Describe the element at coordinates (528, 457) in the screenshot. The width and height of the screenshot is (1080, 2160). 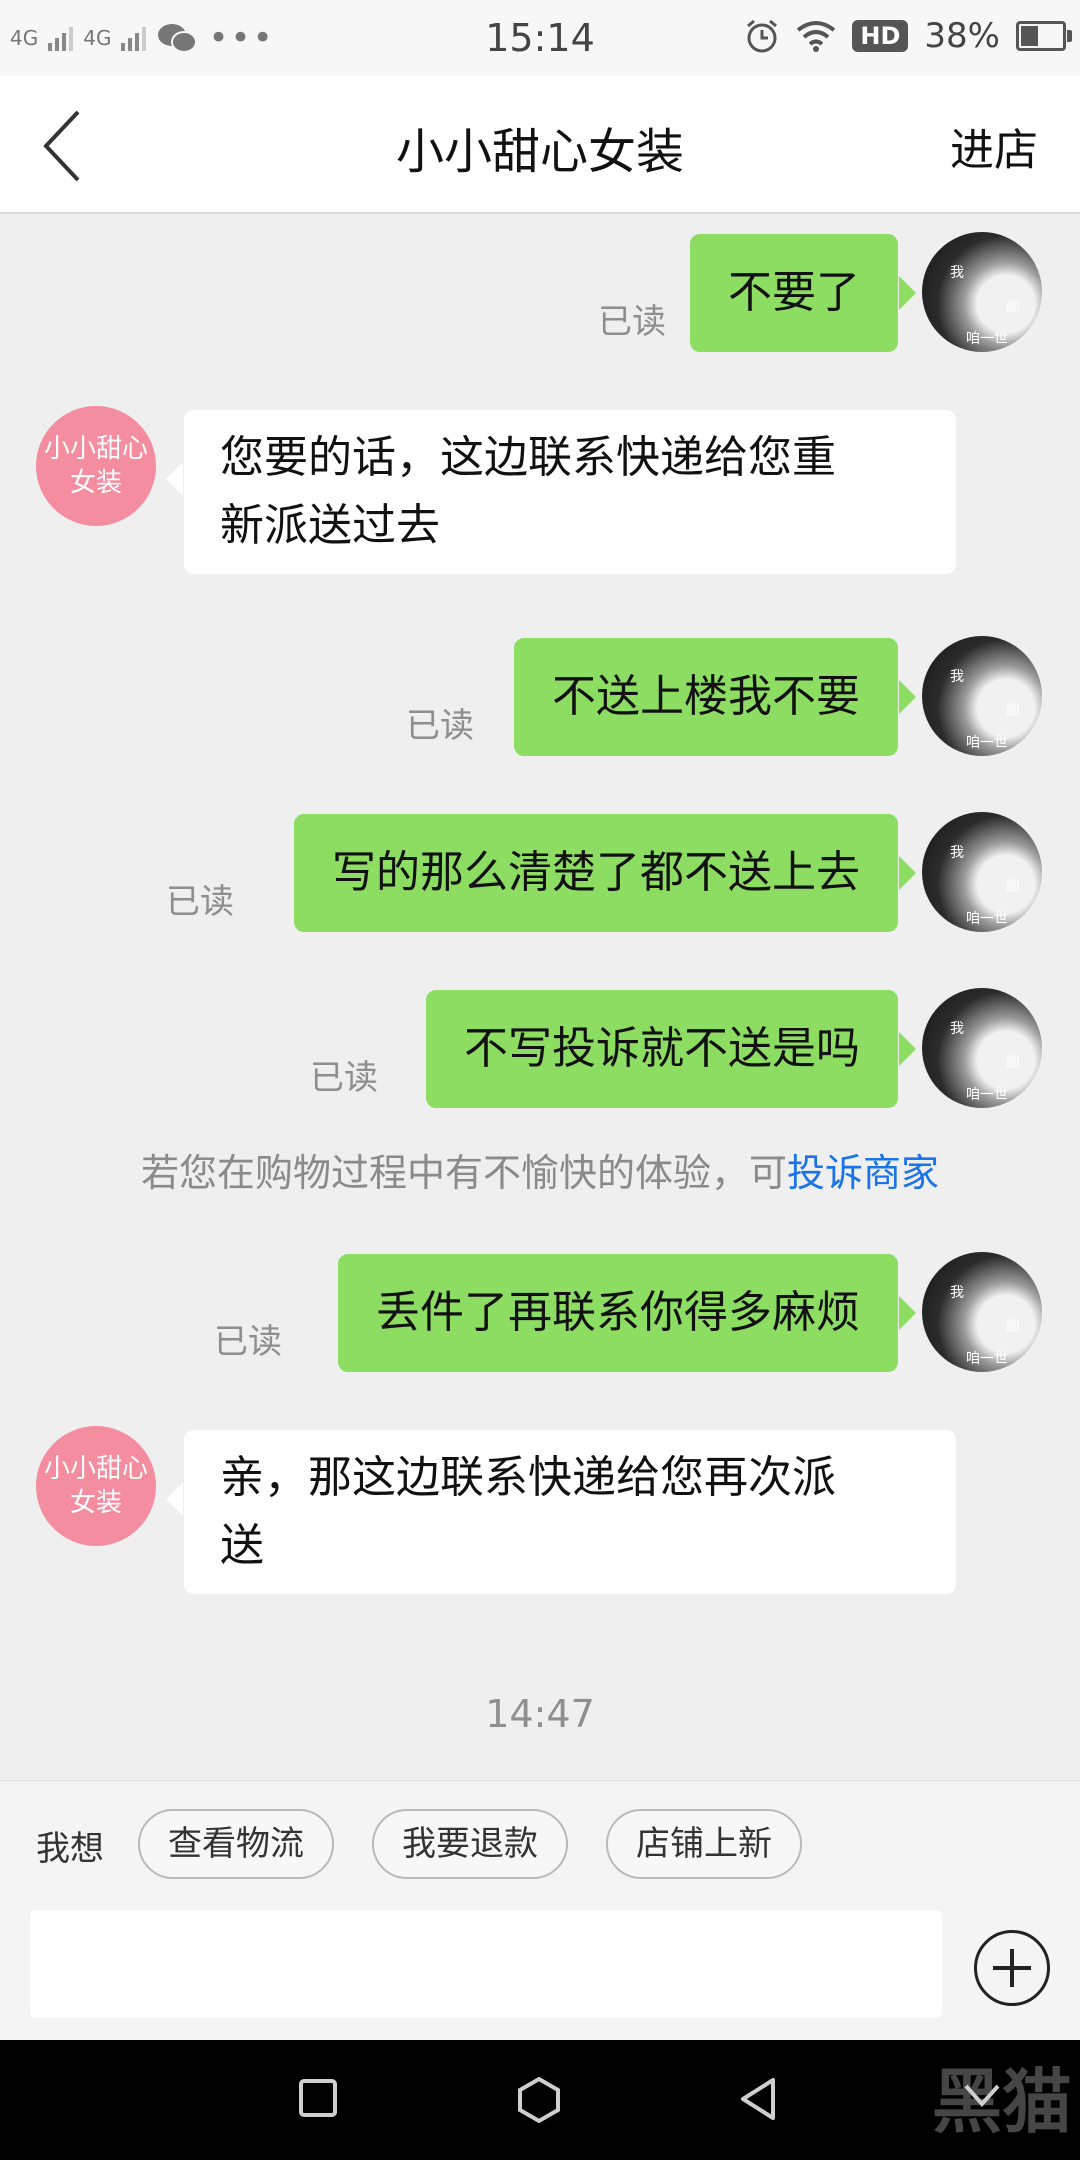
I see `message-line: 您要的话，这边联系快递给您重` at that location.